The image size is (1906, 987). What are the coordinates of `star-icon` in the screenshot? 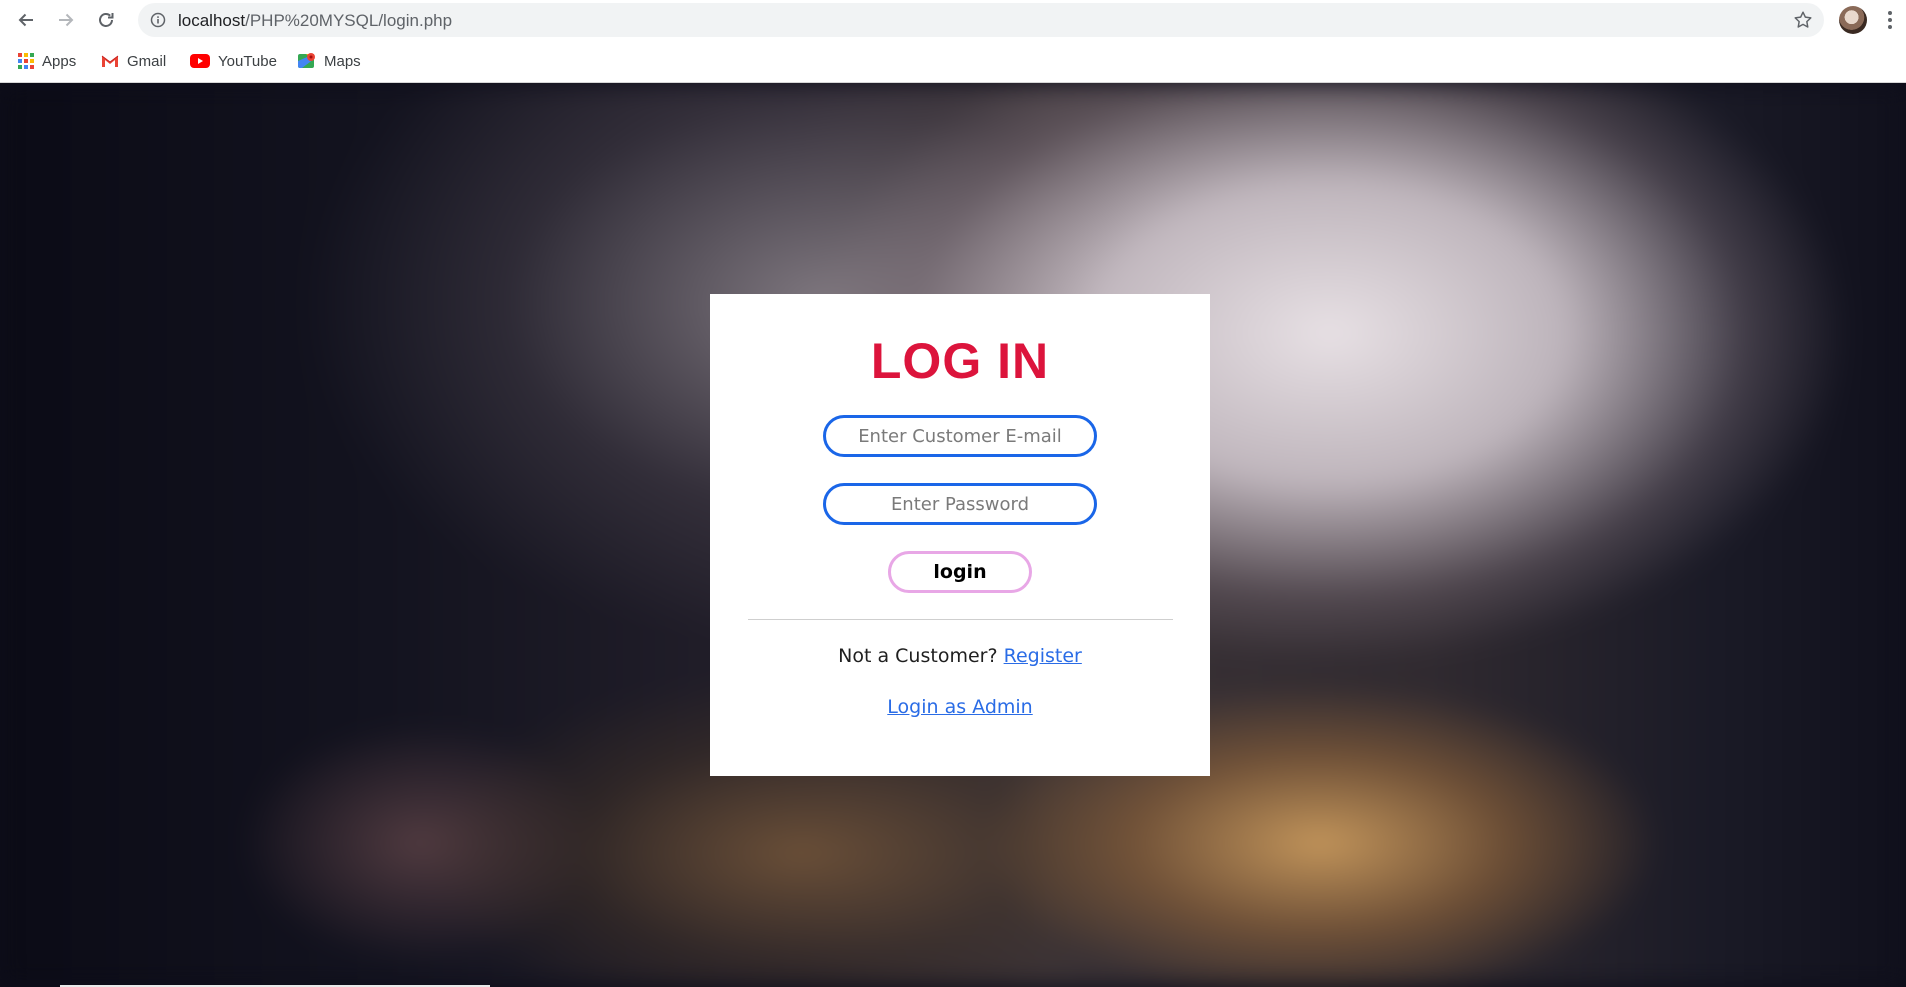 It's located at (1803, 20).